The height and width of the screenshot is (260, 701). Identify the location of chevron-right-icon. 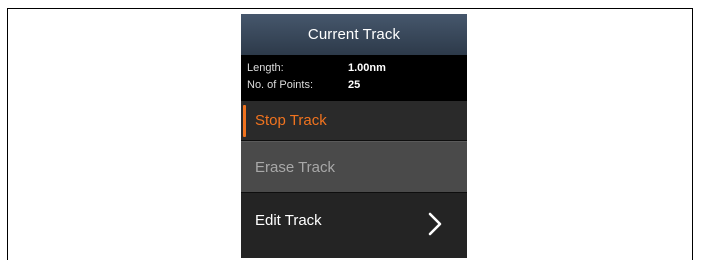
(435, 224).